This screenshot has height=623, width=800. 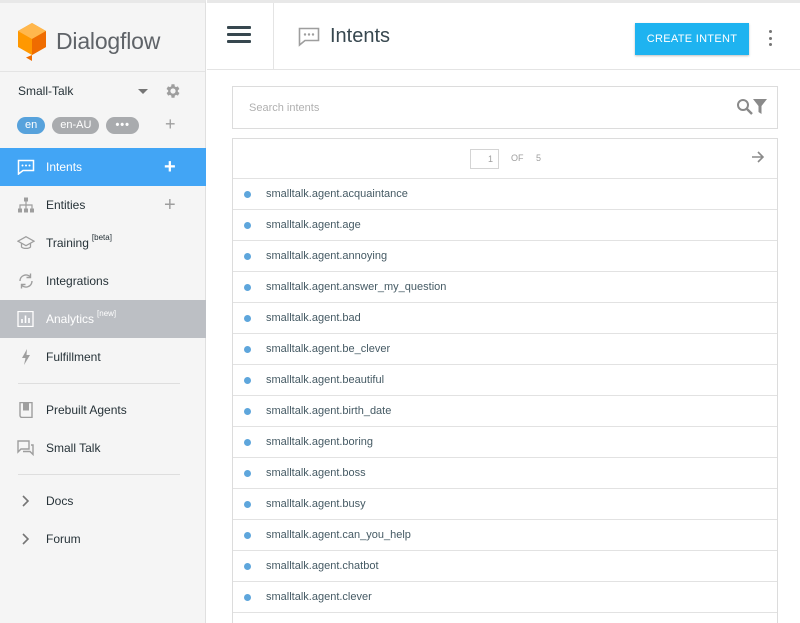 What do you see at coordinates (170, 124) in the screenshot?
I see `add-language-icon: +` at bounding box center [170, 124].